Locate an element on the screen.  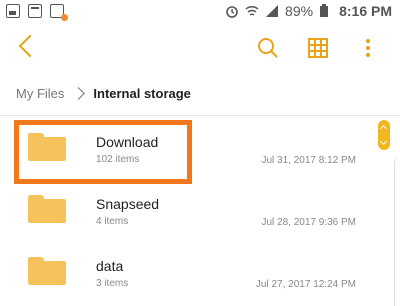
folder-item-count: 4 items is located at coordinates (112, 221).